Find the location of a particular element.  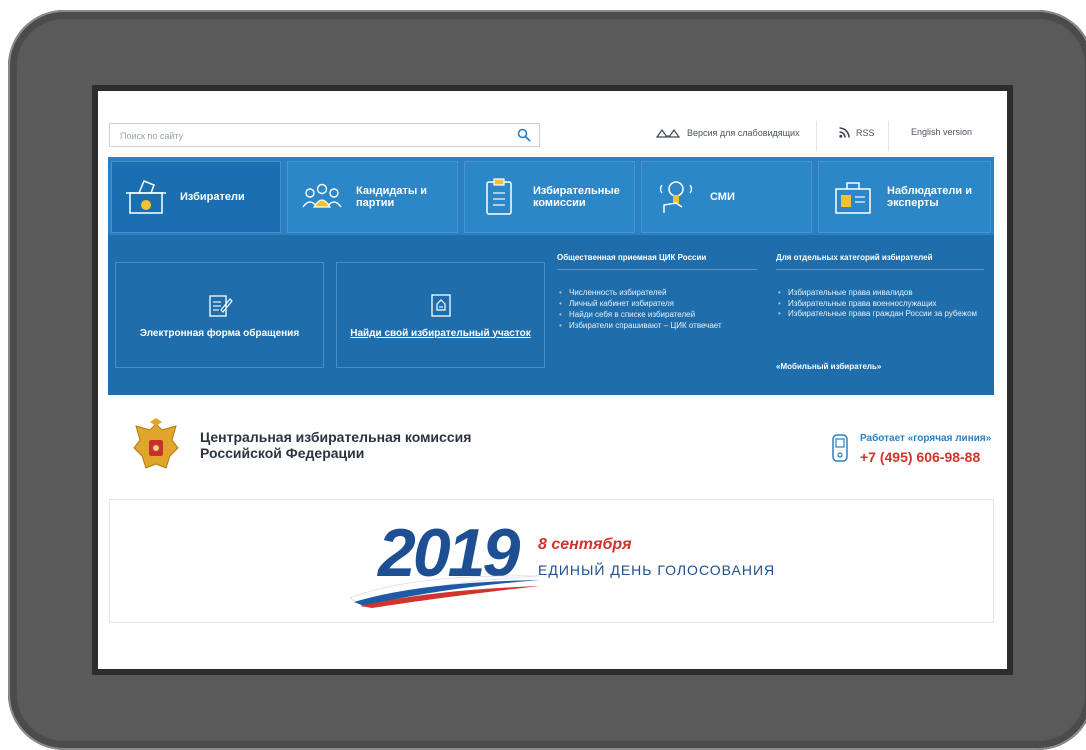

banner-date: 8 сентября is located at coordinates (585, 544).